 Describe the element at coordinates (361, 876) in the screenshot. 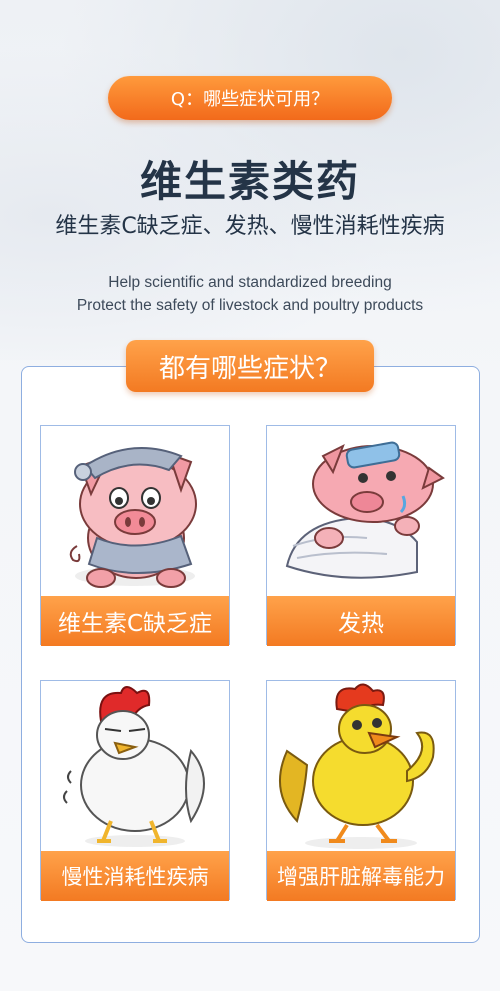

I see `symptom-card-label: 增强肝脏解毒能力` at that location.